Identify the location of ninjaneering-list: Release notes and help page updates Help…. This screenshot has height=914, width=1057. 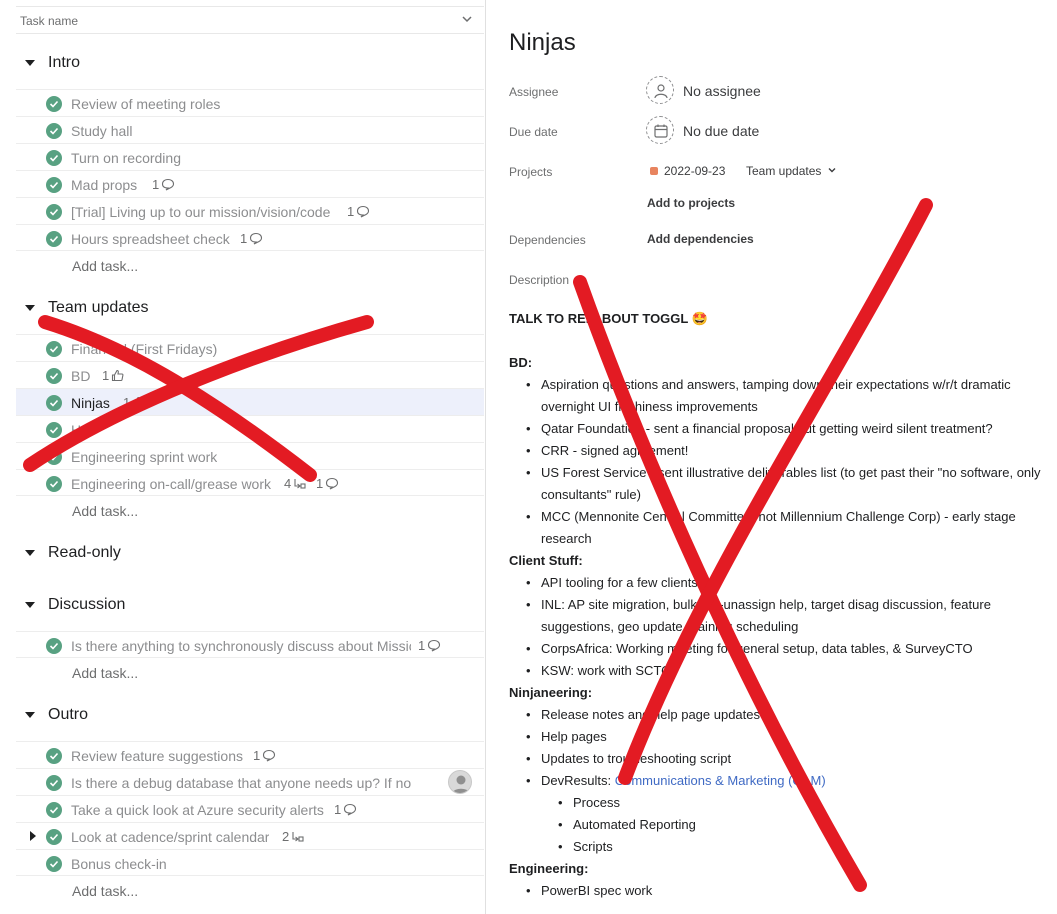
(779, 781).